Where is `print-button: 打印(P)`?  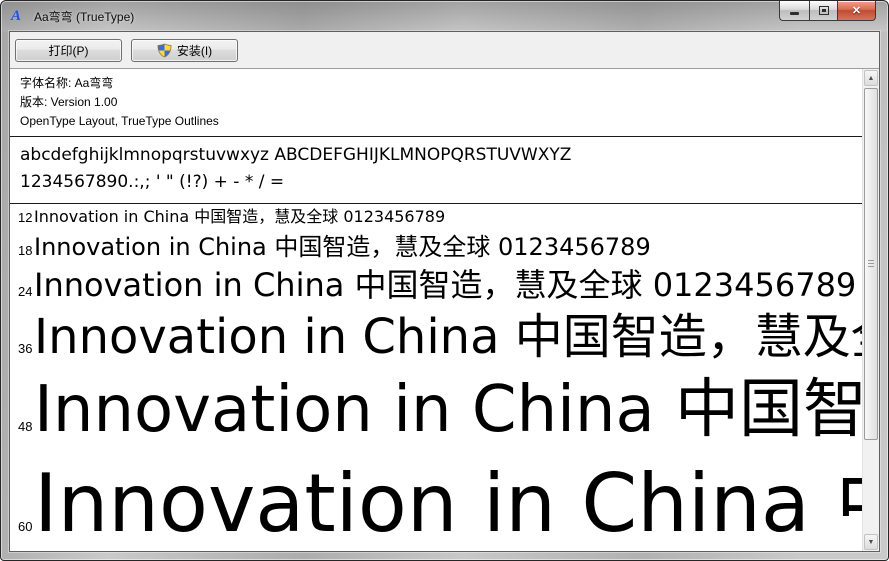 print-button: 打印(P) is located at coordinates (68, 50).